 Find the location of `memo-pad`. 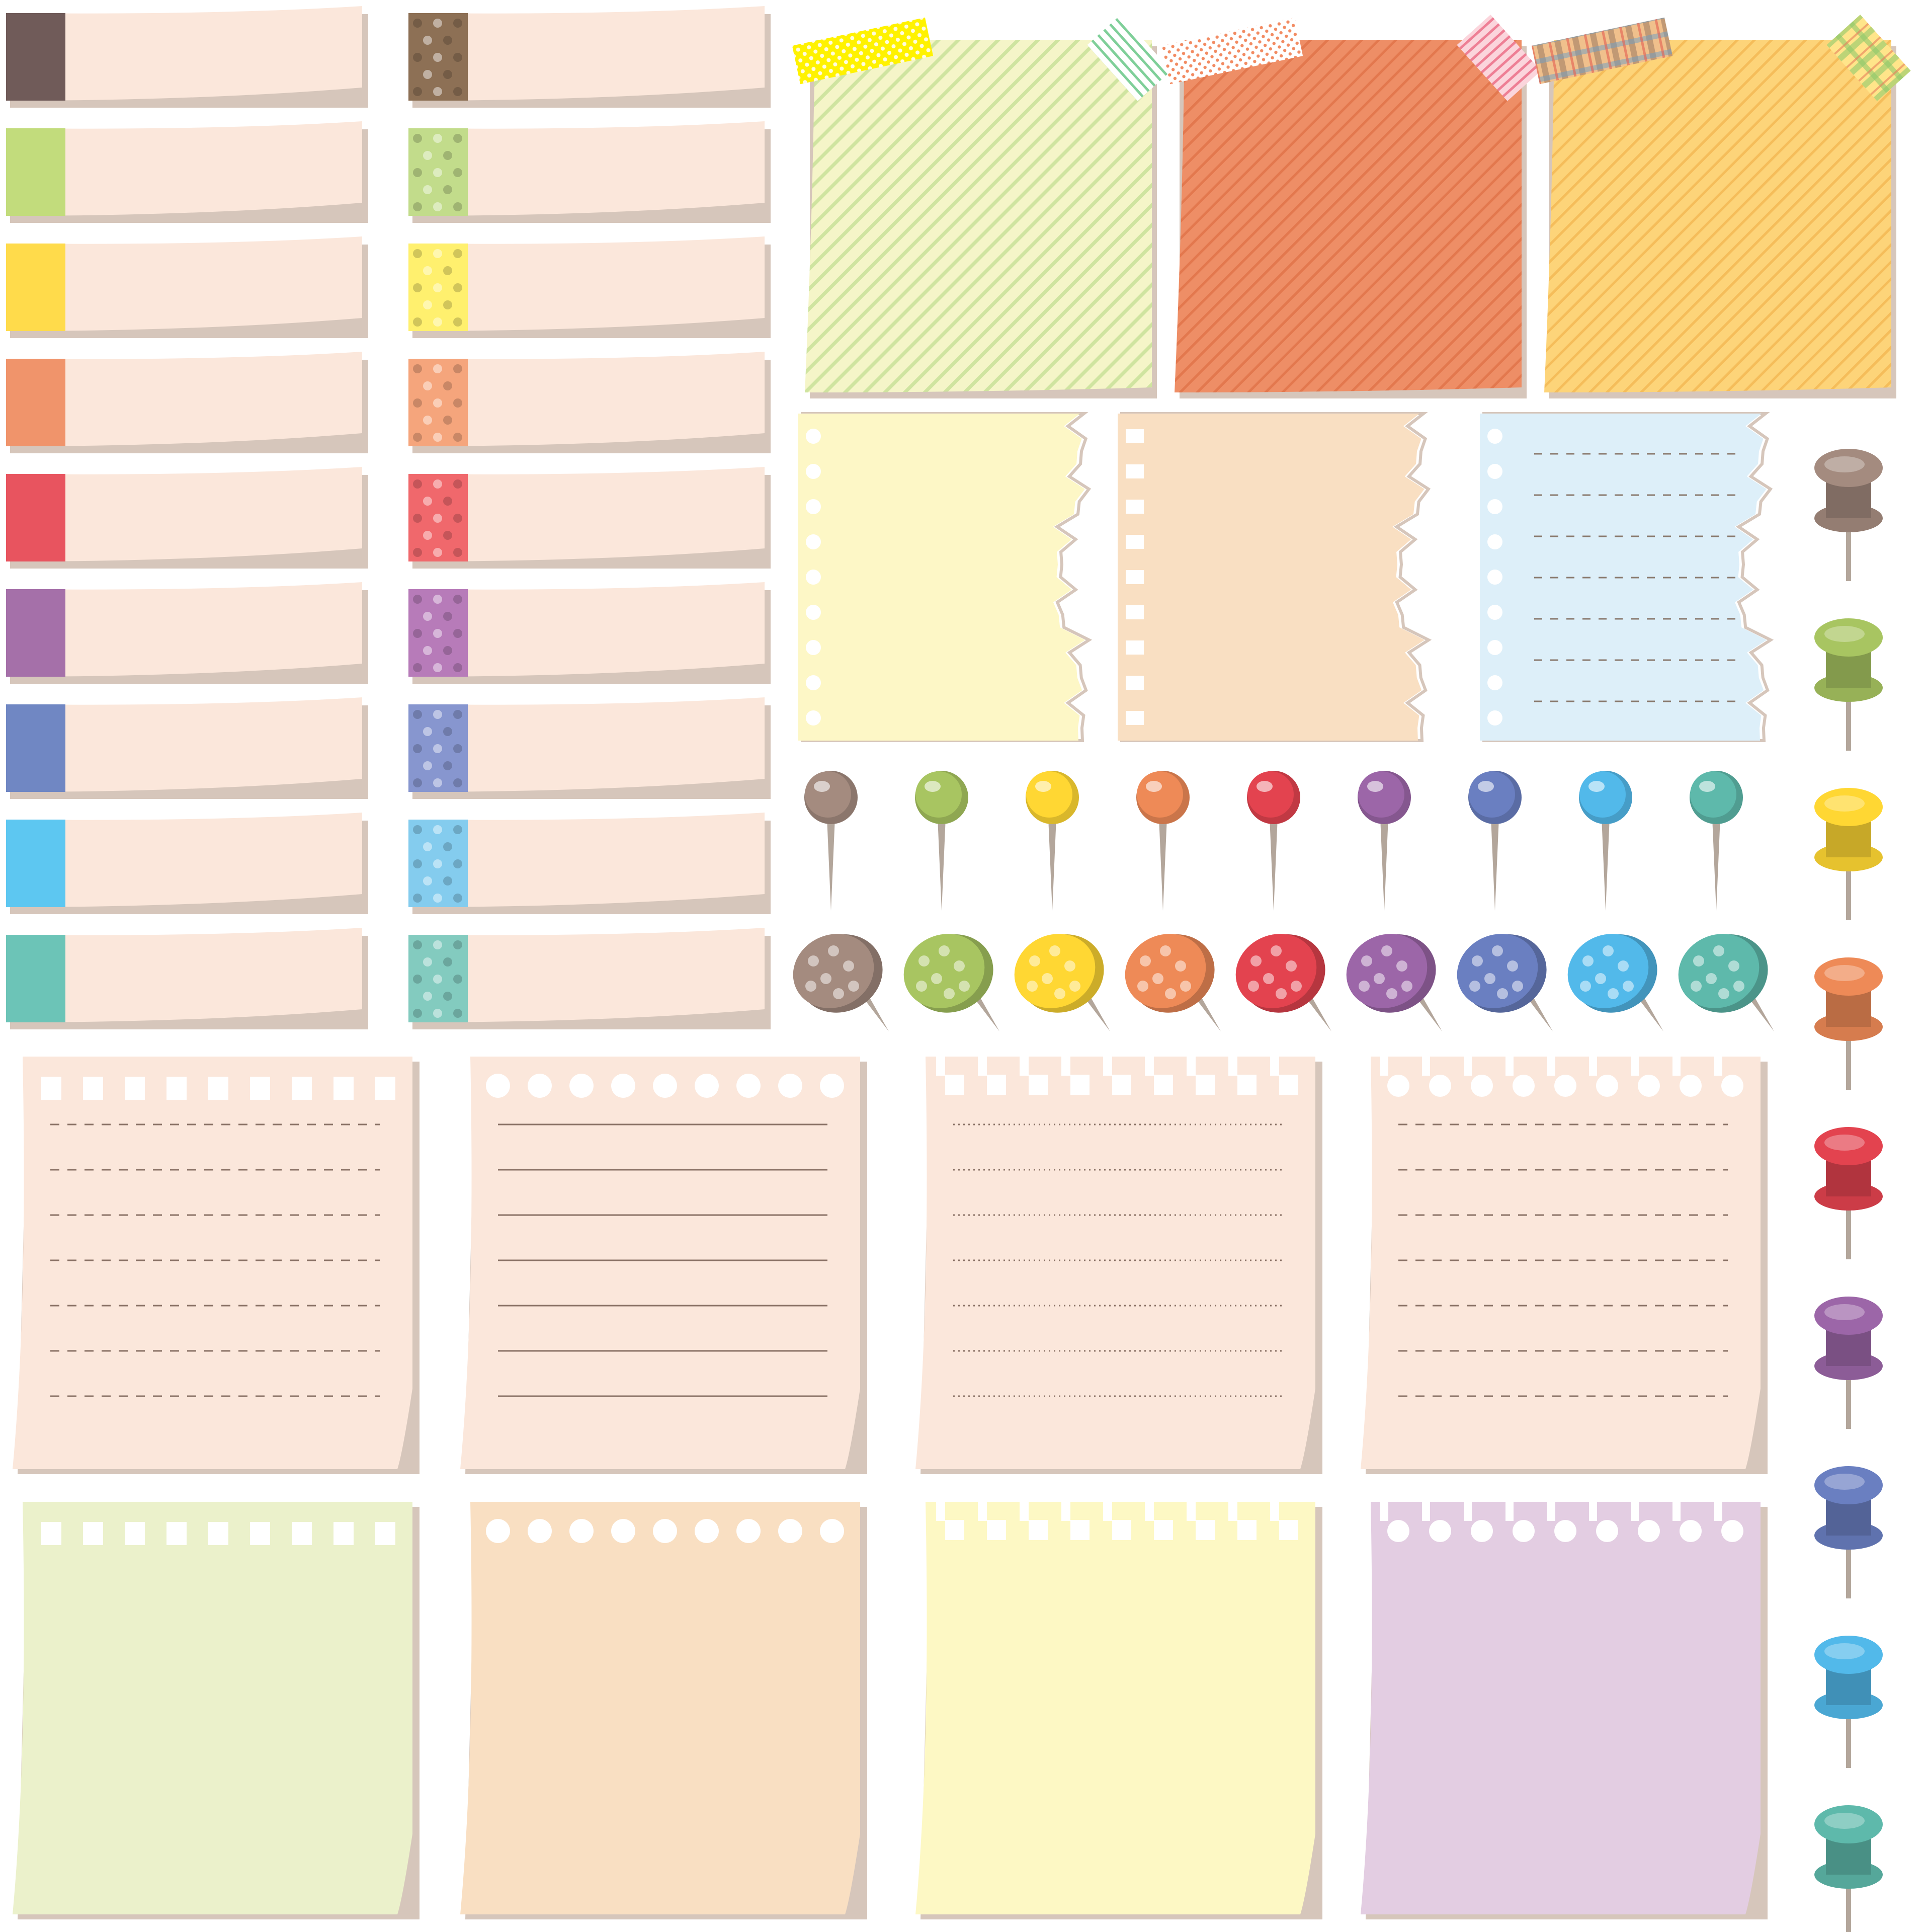

memo-pad is located at coordinates (1564, 1265).